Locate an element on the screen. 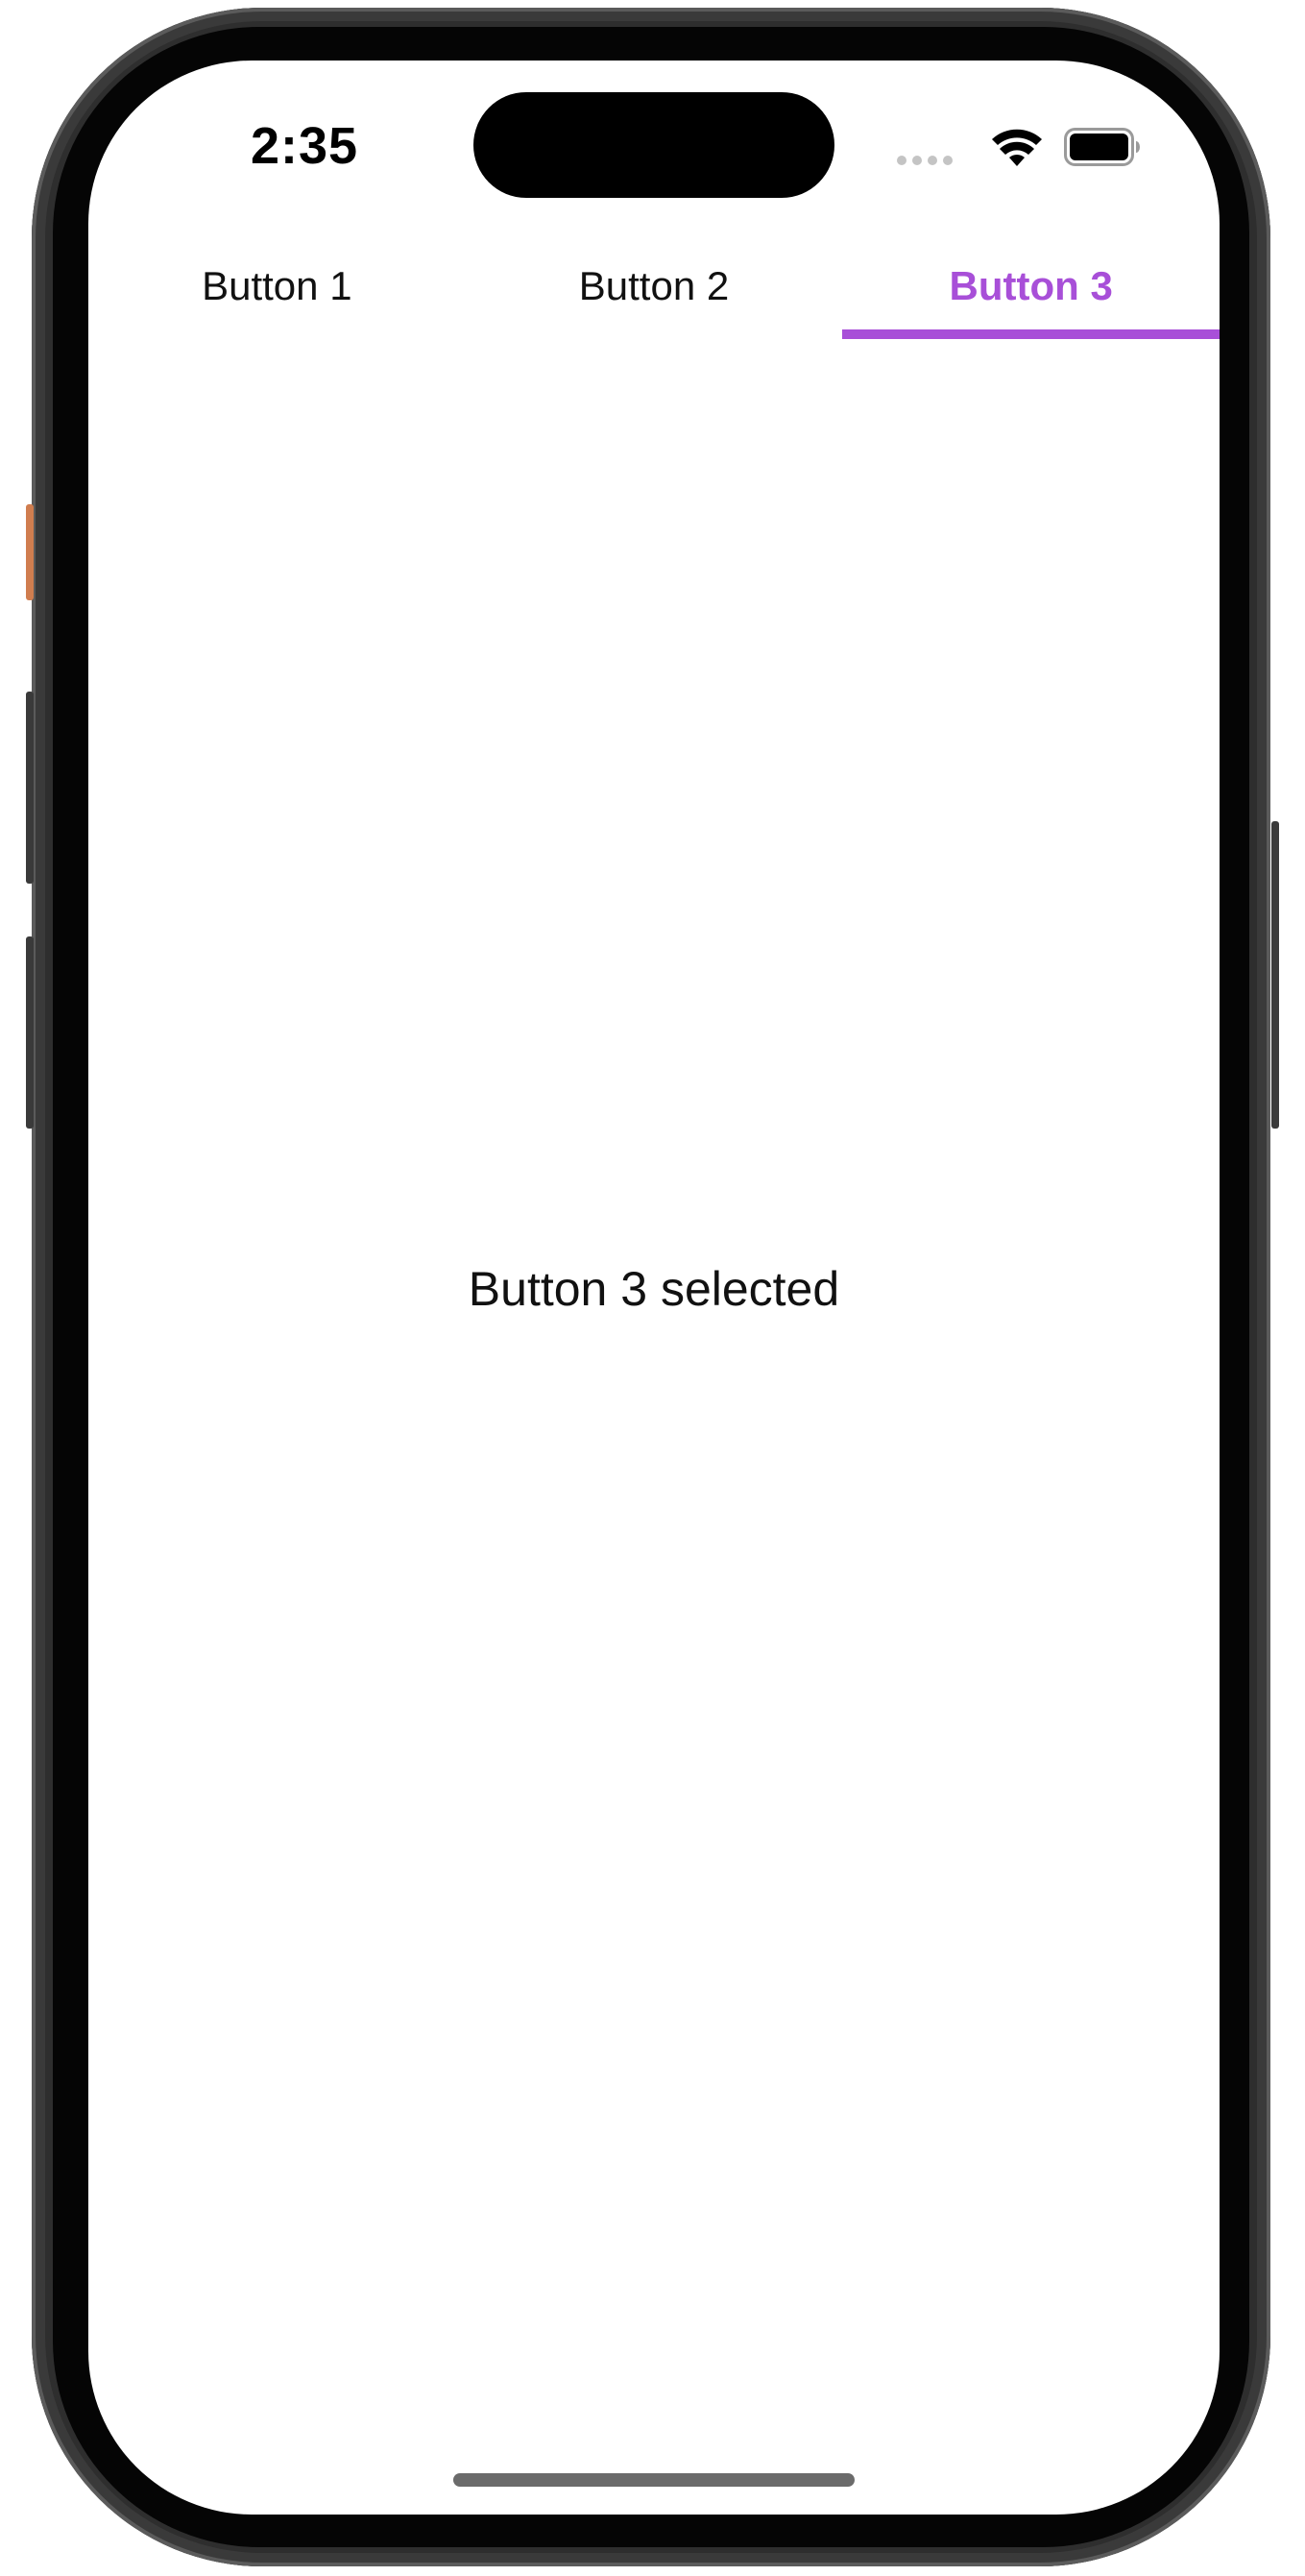 Image resolution: width=1305 pixels, height=2576 pixels. tab-button-1: Button 1 is located at coordinates (277, 286).